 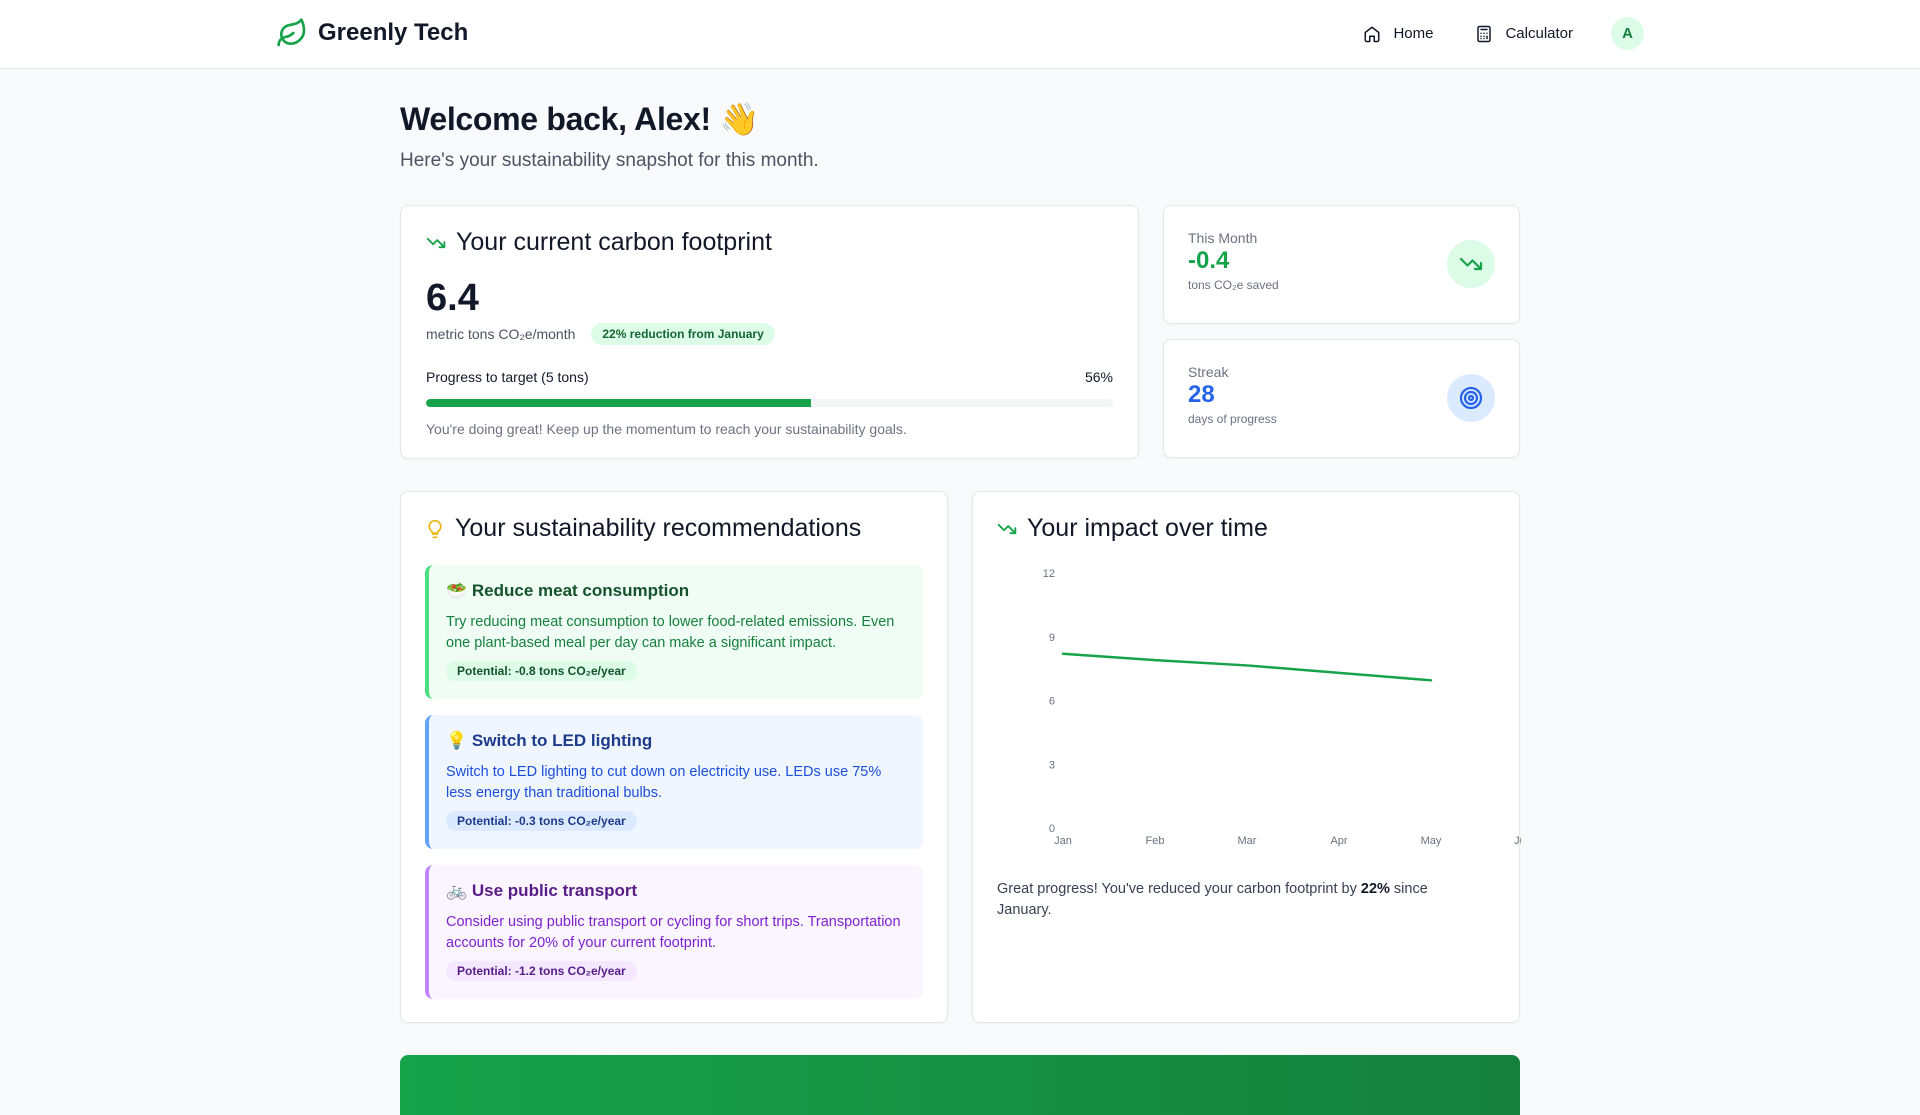 What do you see at coordinates (542, 890) in the screenshot?
I see `recommendation-title: 🚲 Use public transport` at bounding box center [542, 890].